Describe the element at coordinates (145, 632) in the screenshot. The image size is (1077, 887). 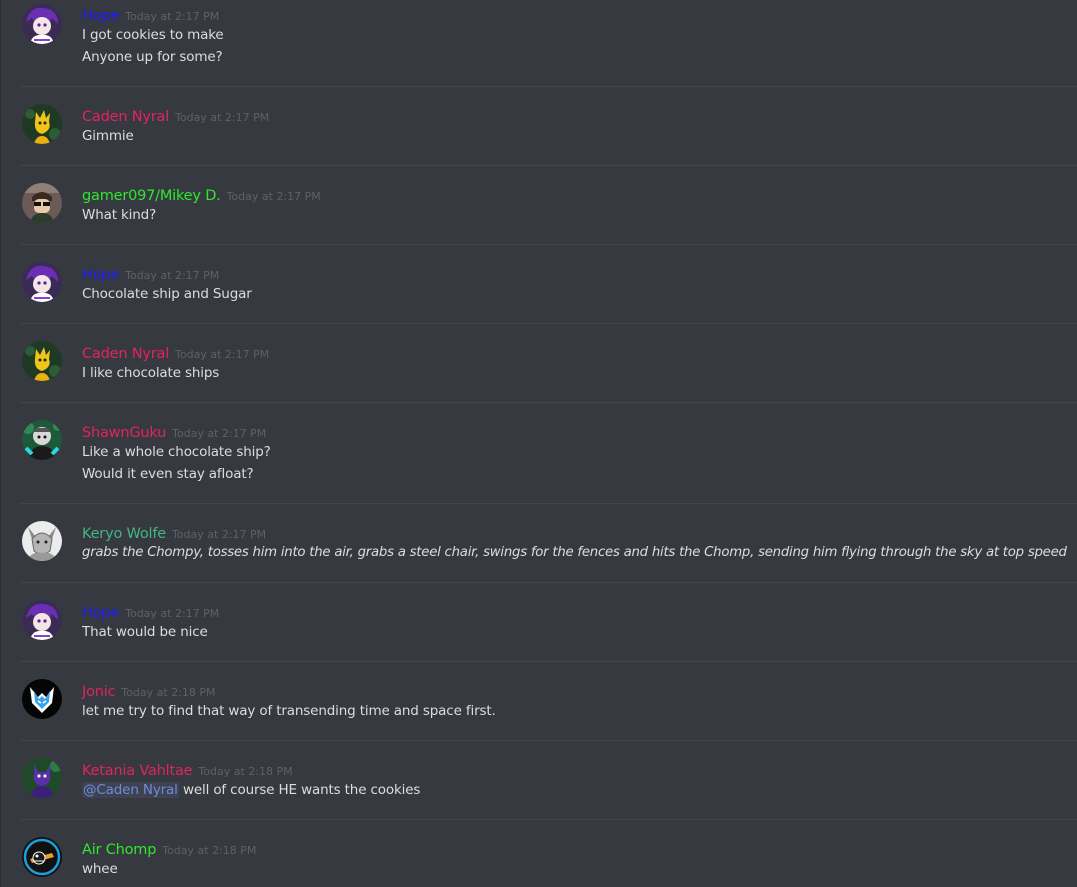
I see `message-text: That would be nice` at that location.